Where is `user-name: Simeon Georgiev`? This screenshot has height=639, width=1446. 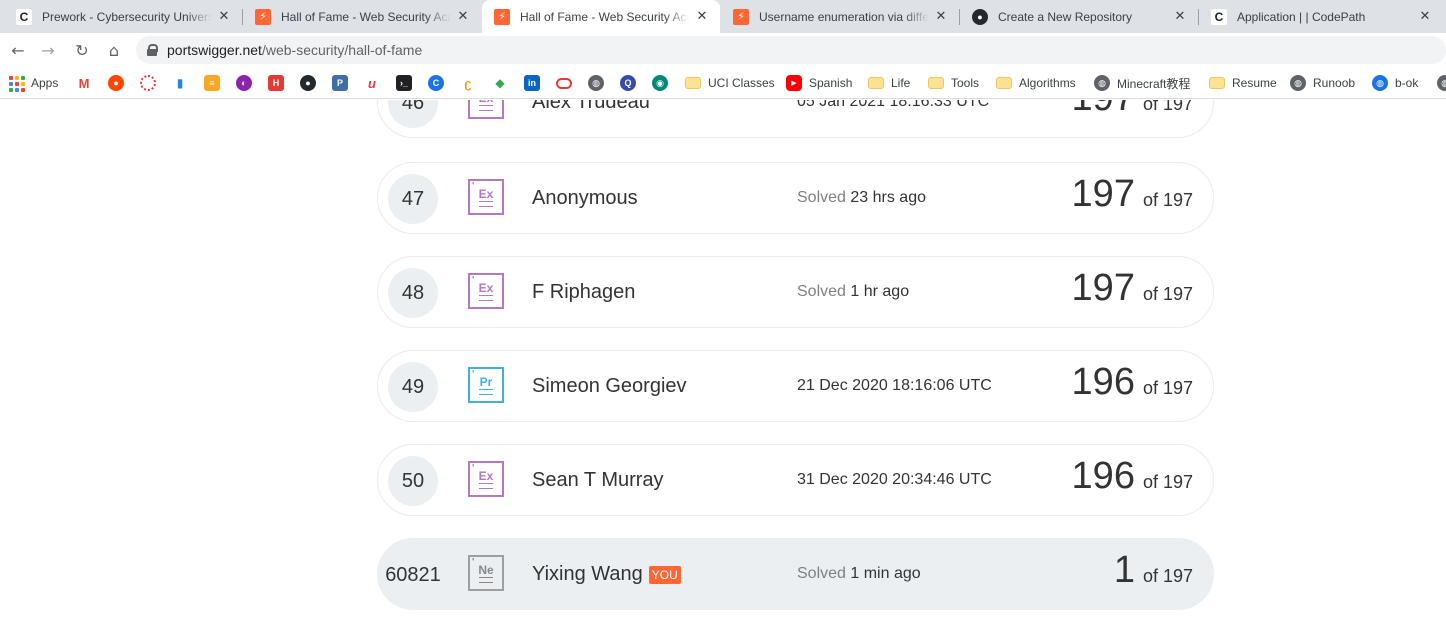
user-name: Simeon Georgiev is located at coordinates (609, 386).